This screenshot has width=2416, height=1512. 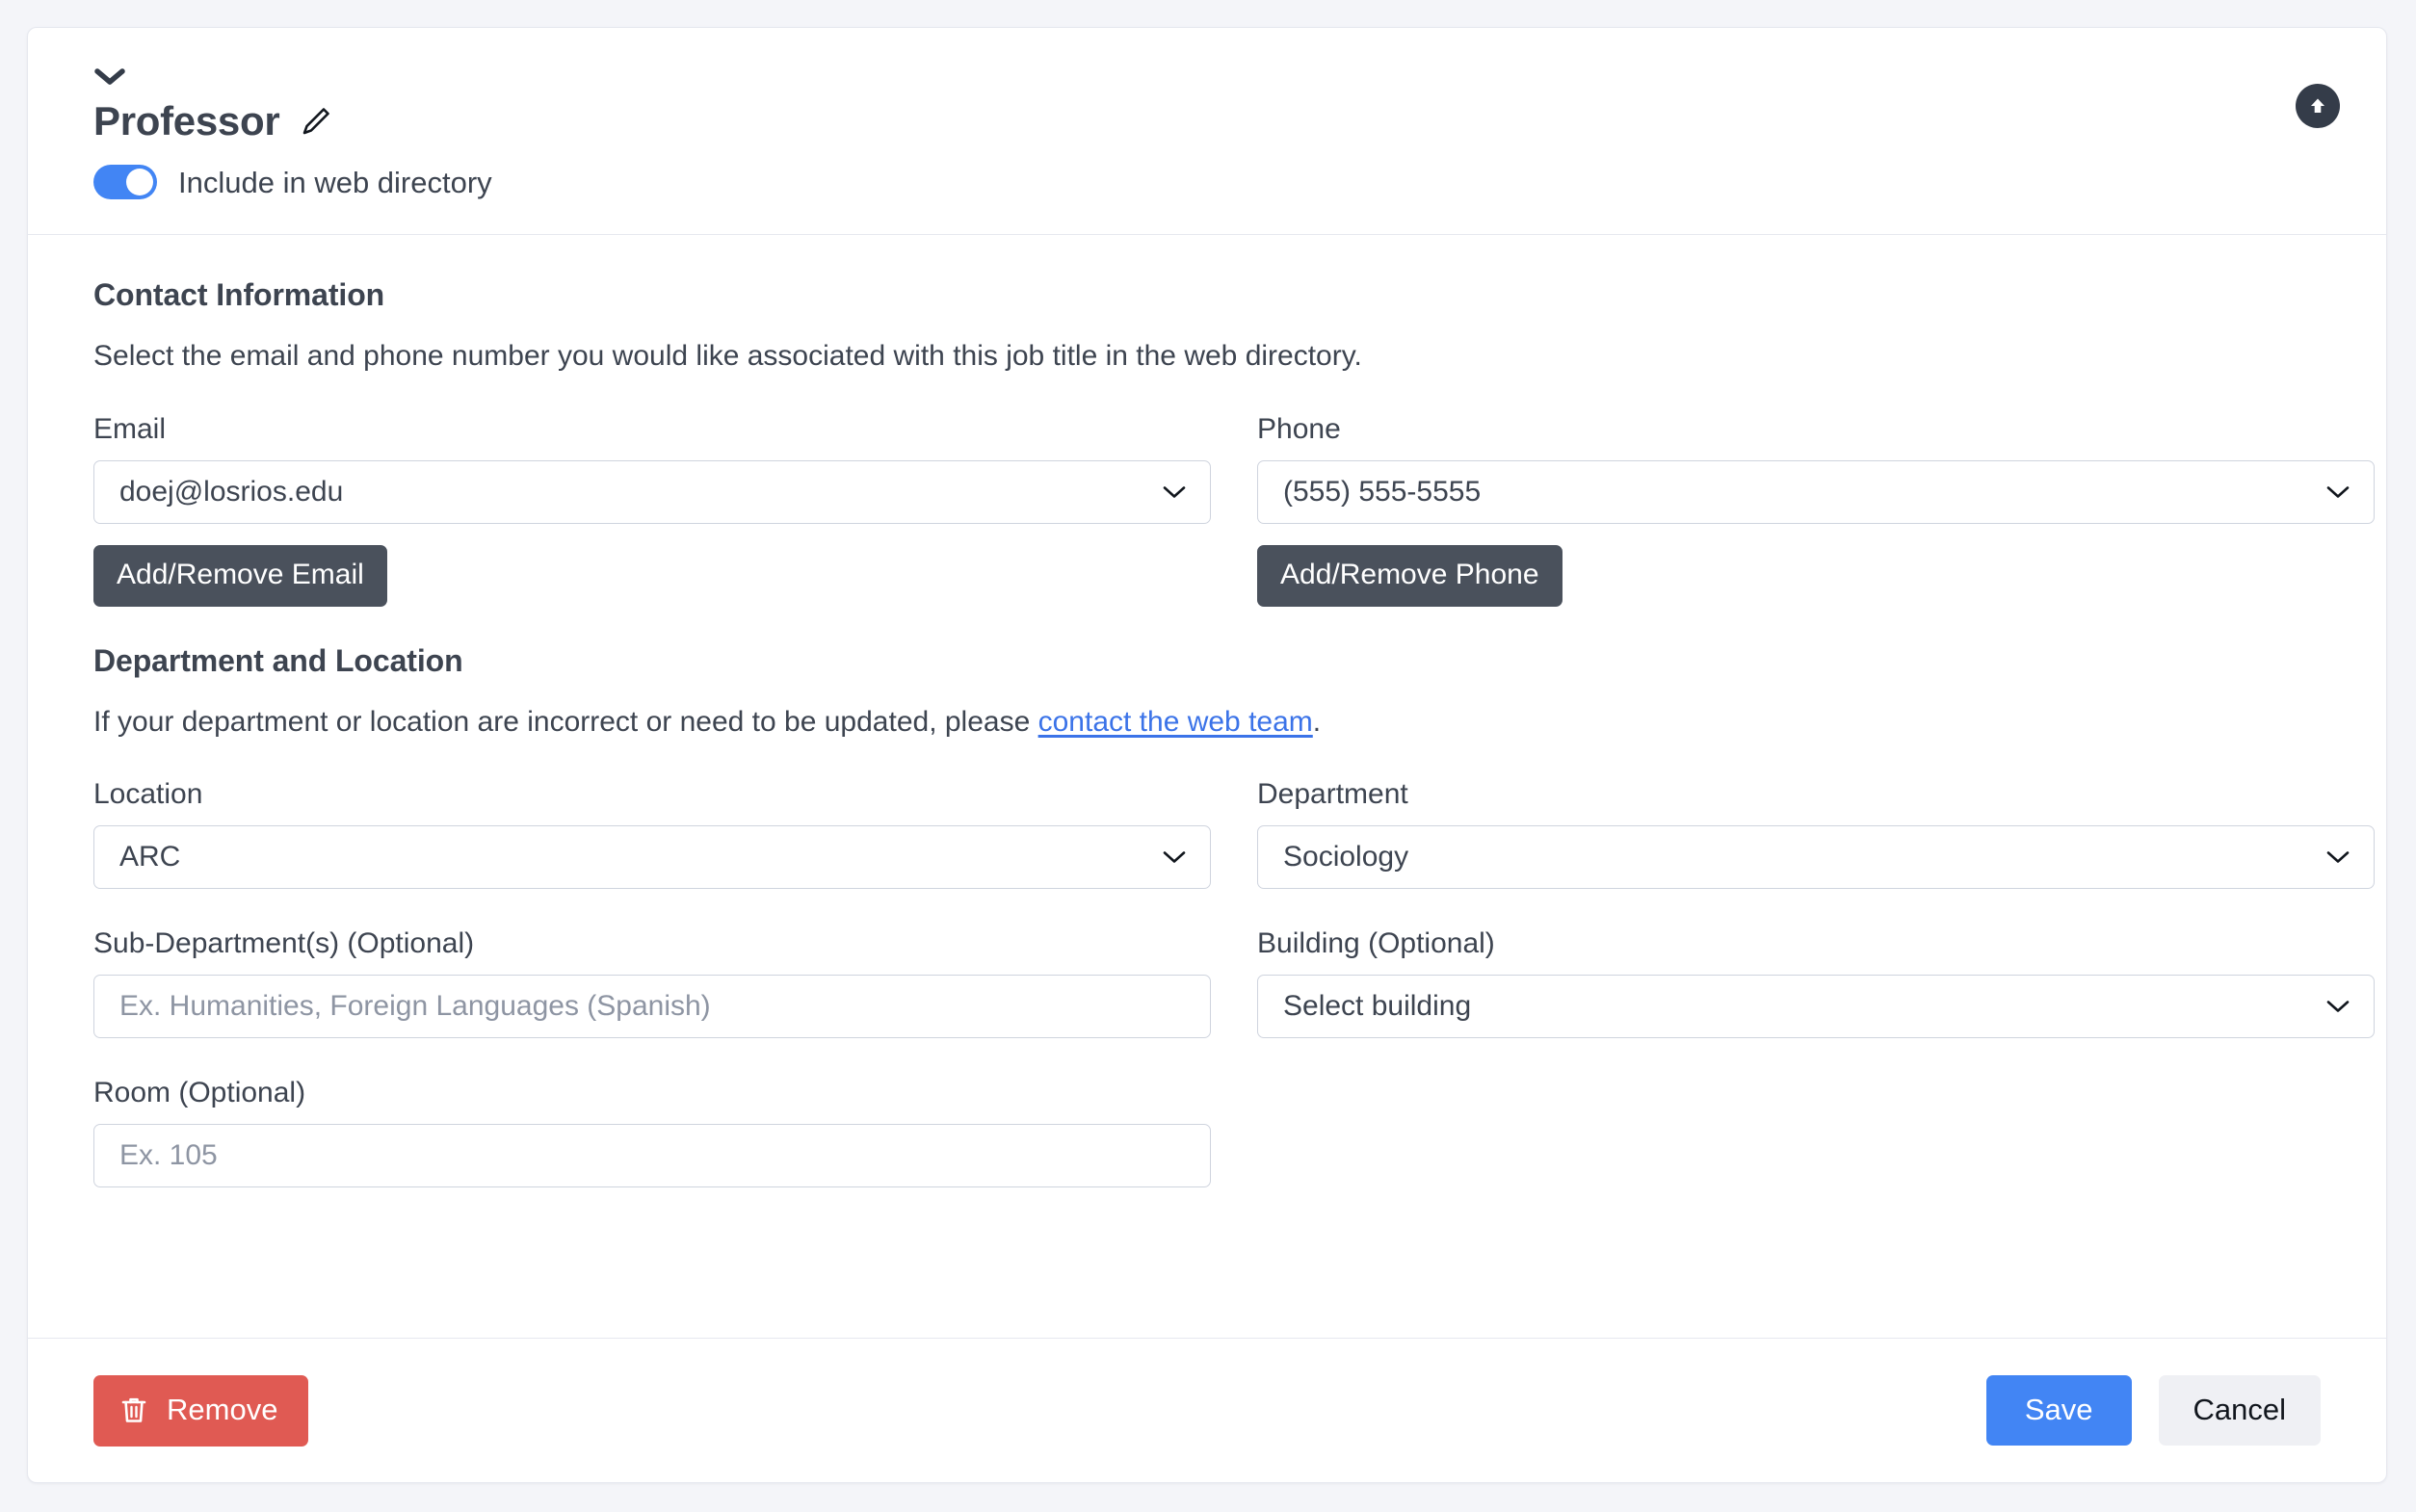 What do you see at coordinates (2153, 1410) in the screenshot?
I see `footer-actions: Save Cancel` at bounding box center [2153, 1410].